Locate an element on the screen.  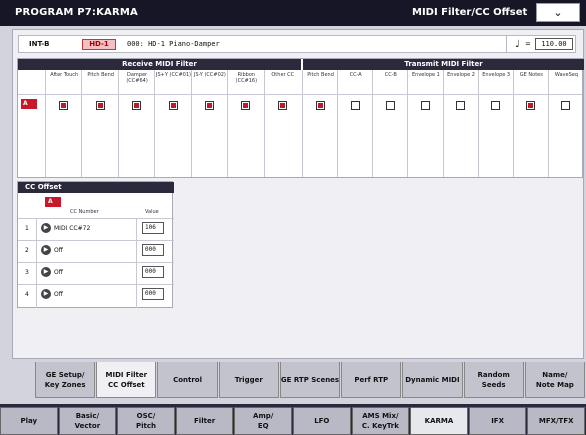
tab-1: MIDI Filter CC Offset is located at coordinates (126, 380).